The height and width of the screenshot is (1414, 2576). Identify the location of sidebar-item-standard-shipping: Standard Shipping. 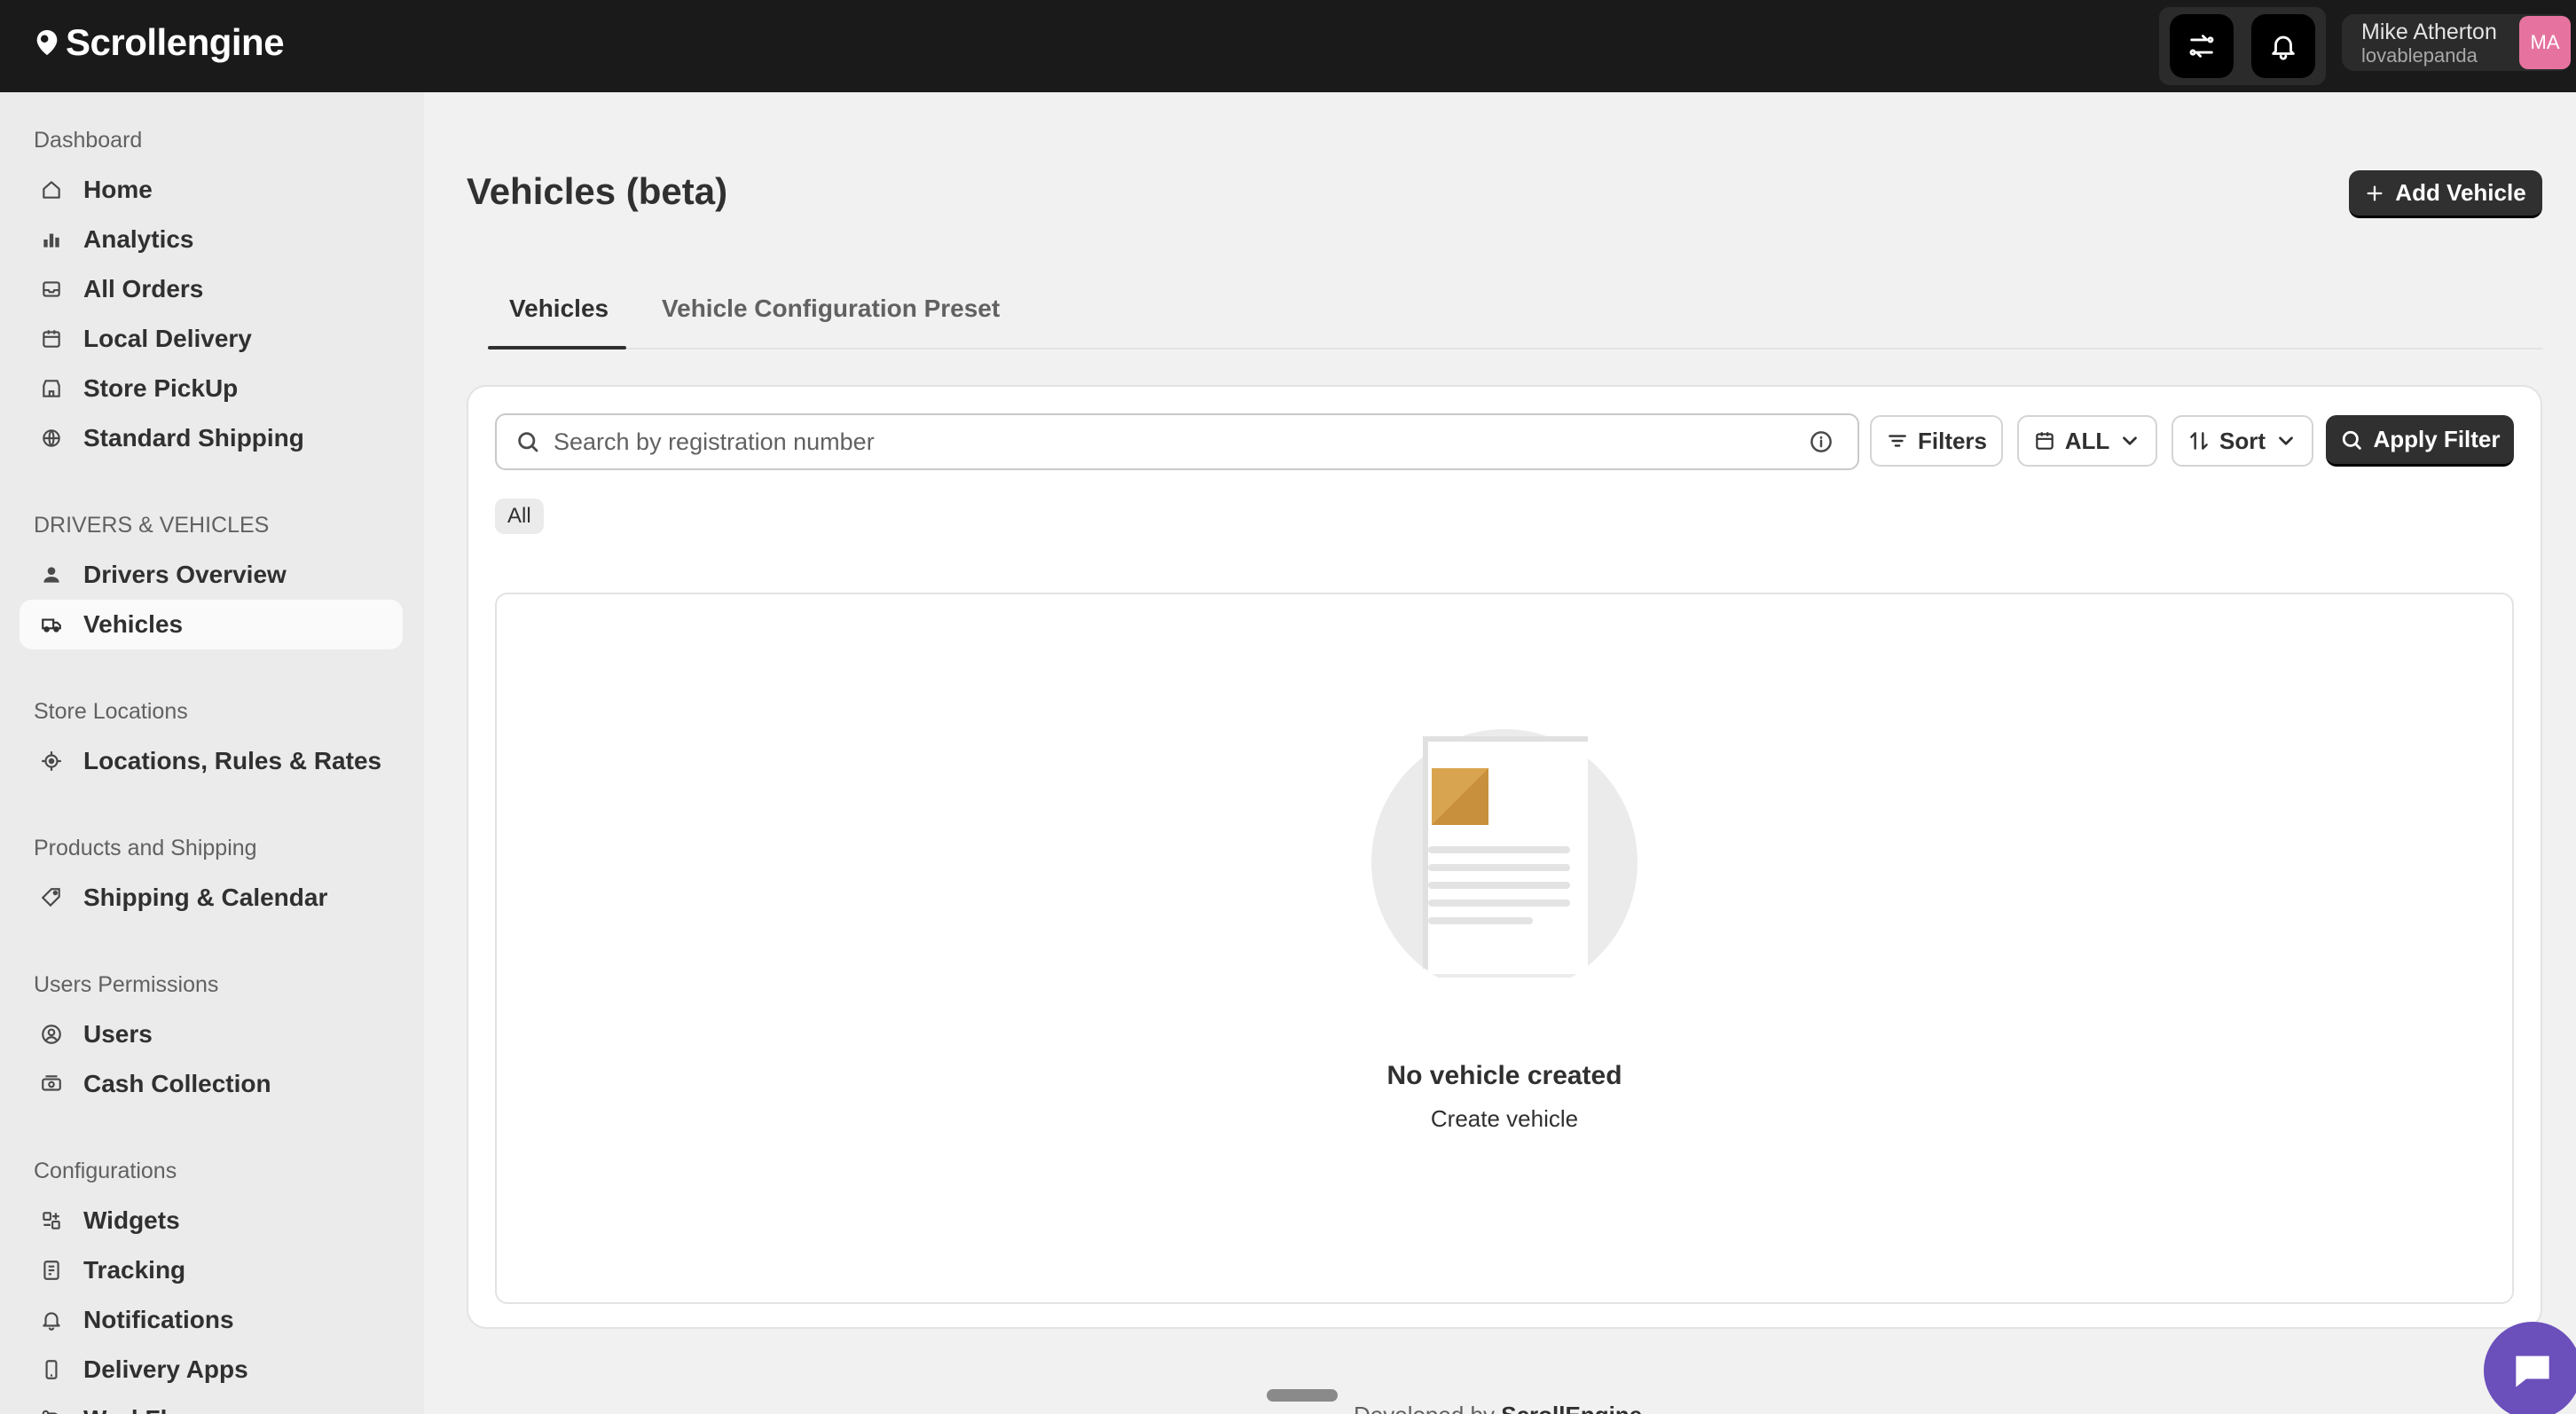
(211, 438).